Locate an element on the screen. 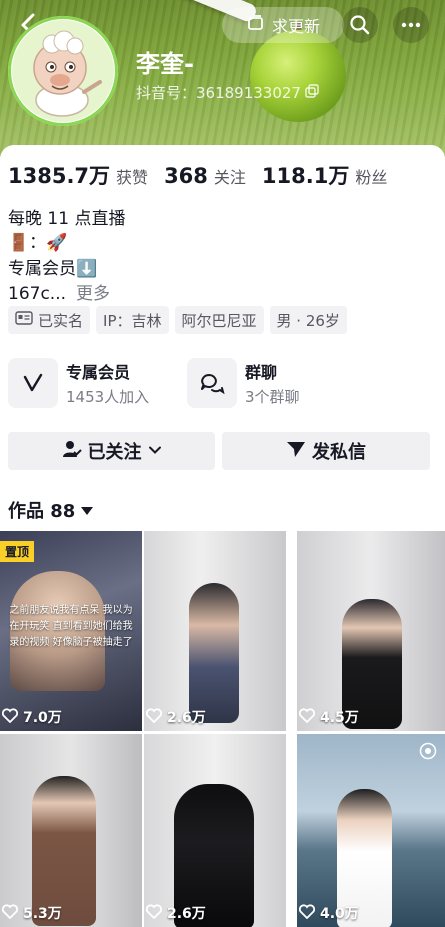 The height and width of the screenshot is (927, 445). bio-line-4: 167c... 更多 is located at coordinates (59, 291).